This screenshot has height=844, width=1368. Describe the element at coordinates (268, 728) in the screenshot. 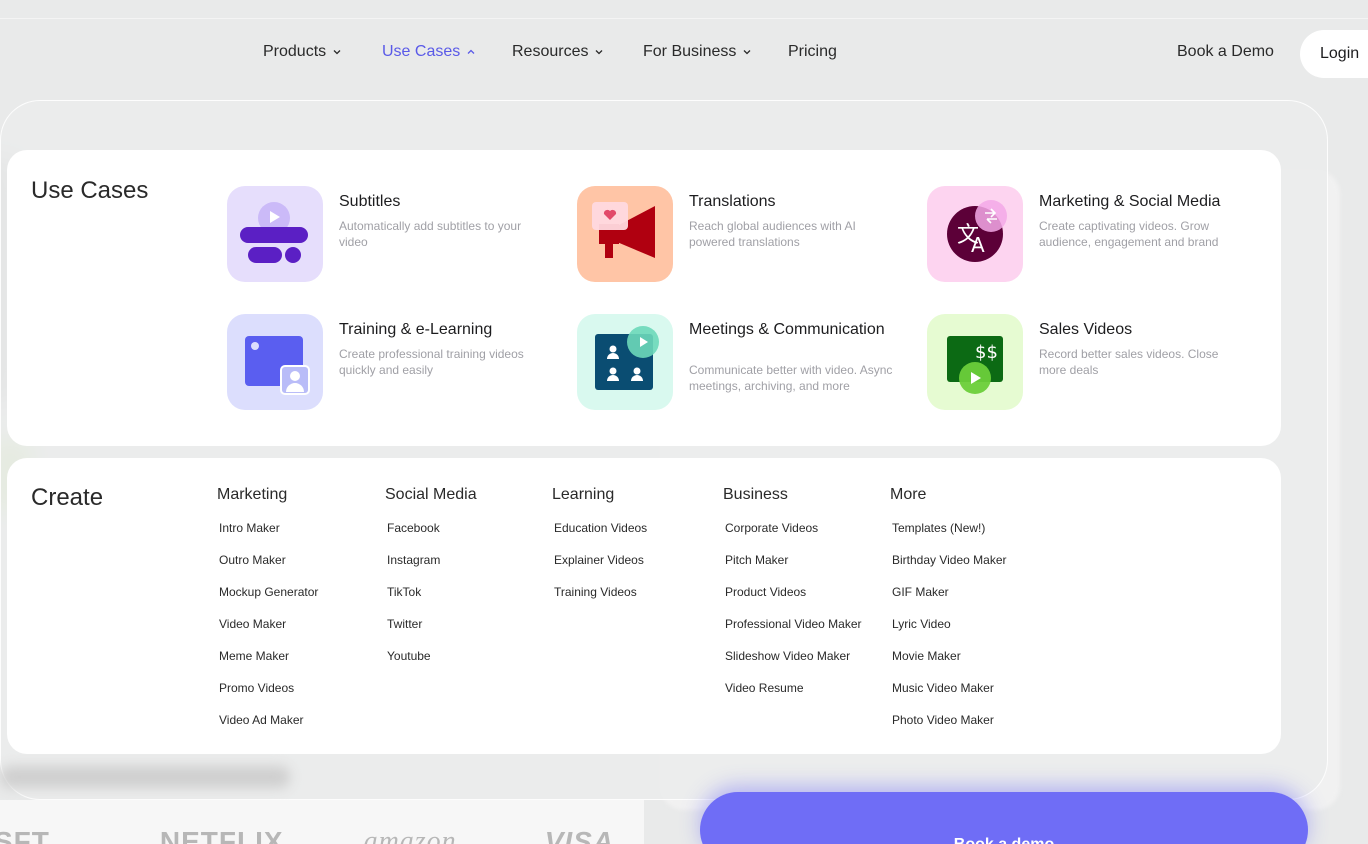

I see `create-link-video-ad-maker: Video Ad Maker` at that location.